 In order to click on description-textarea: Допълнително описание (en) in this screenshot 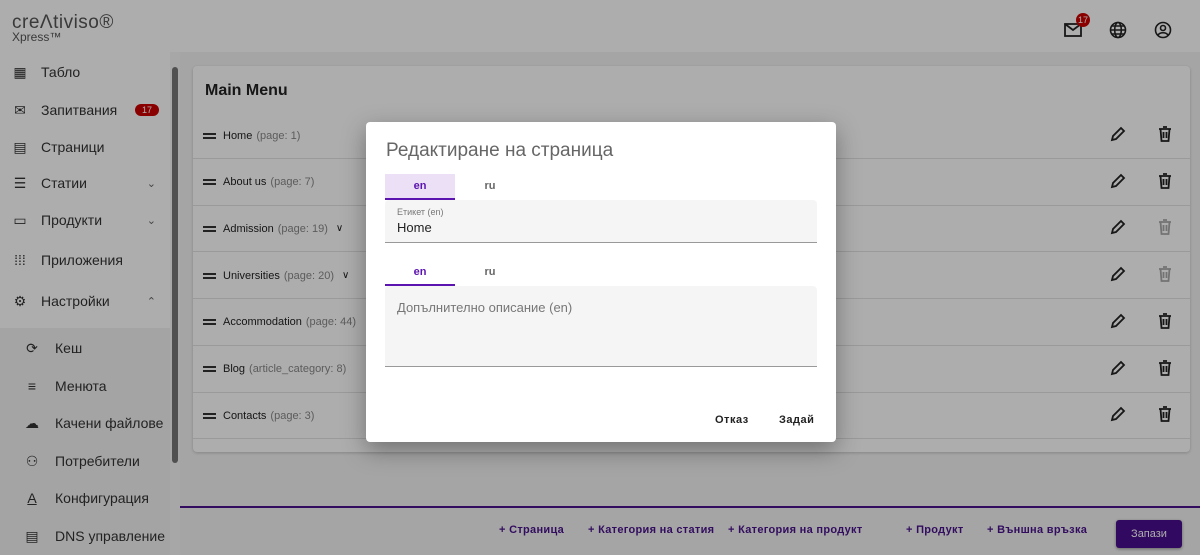, I will do `click(601, 326)`.